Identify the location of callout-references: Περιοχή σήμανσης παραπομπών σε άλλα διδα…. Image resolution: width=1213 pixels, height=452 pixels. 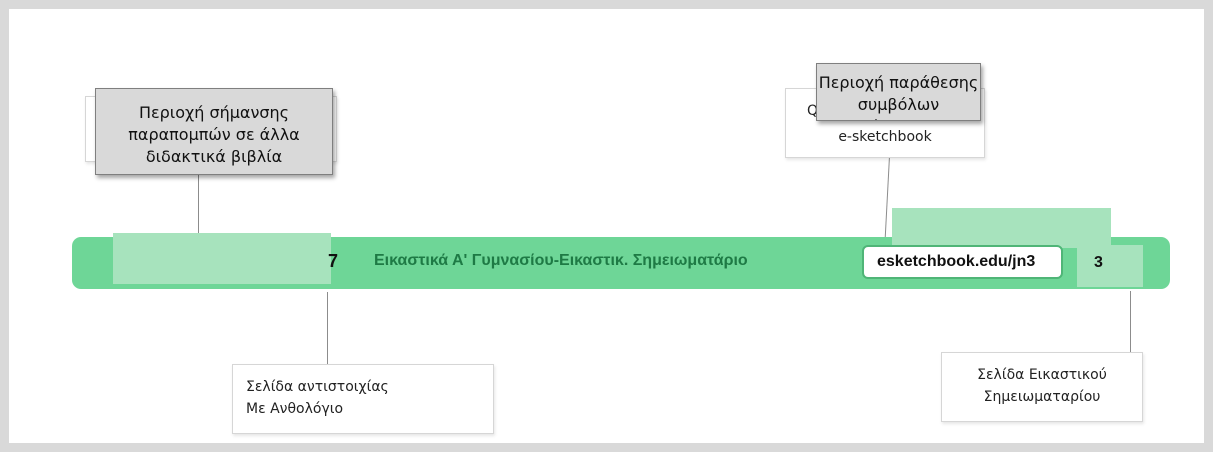
(214, 131).